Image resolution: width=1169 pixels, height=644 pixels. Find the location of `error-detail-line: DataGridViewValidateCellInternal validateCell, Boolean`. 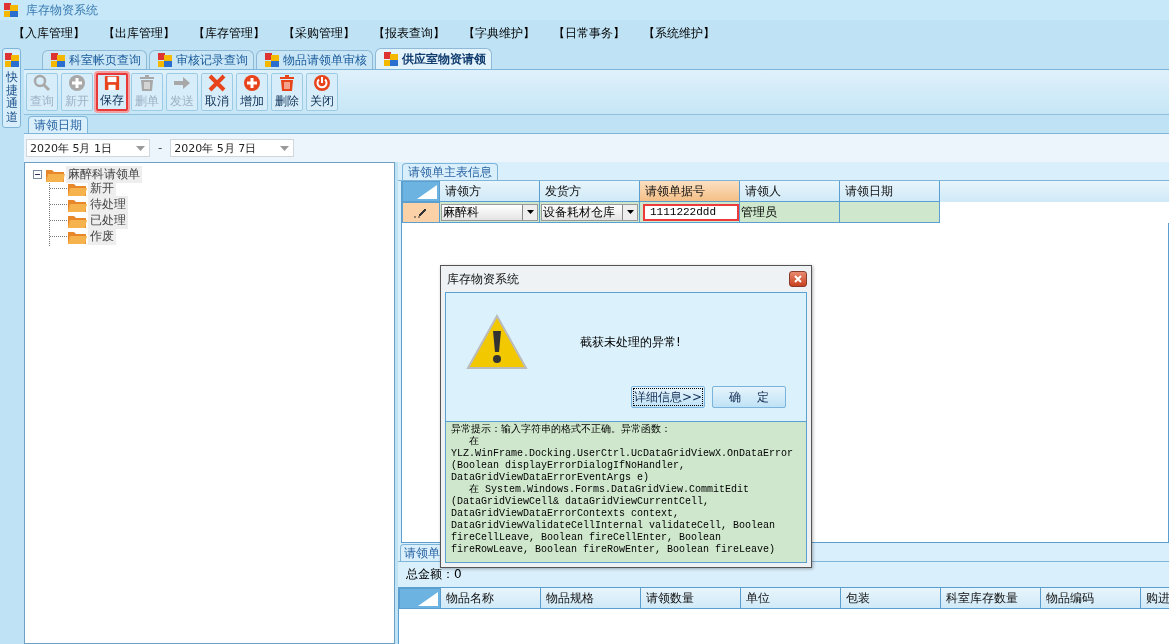

error-detail-line: DataGridViewValidateCellInternal validateCell, Boolean is located at coordinates (614, 526).